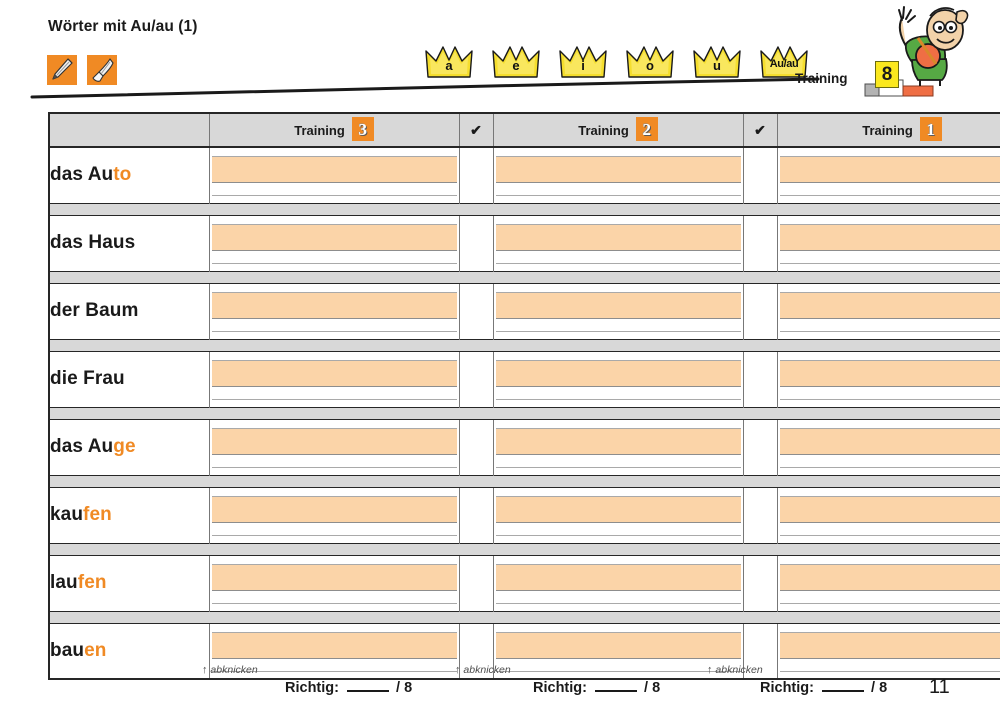 The height and width of the screenshot is (707, 1000). Describe the element at coordinates (524, 209) in the screenshot. I see `row-separator` at that location.